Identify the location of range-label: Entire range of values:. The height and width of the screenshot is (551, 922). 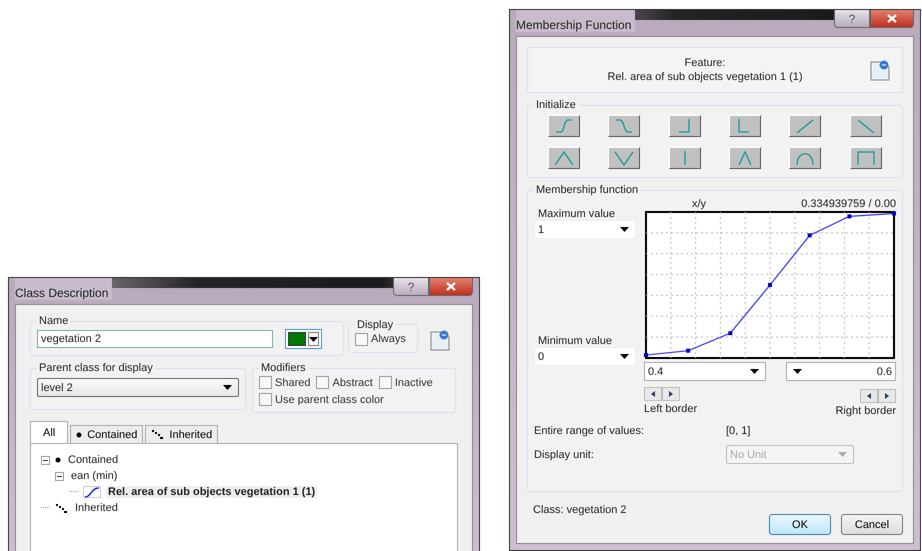
(590, 431).